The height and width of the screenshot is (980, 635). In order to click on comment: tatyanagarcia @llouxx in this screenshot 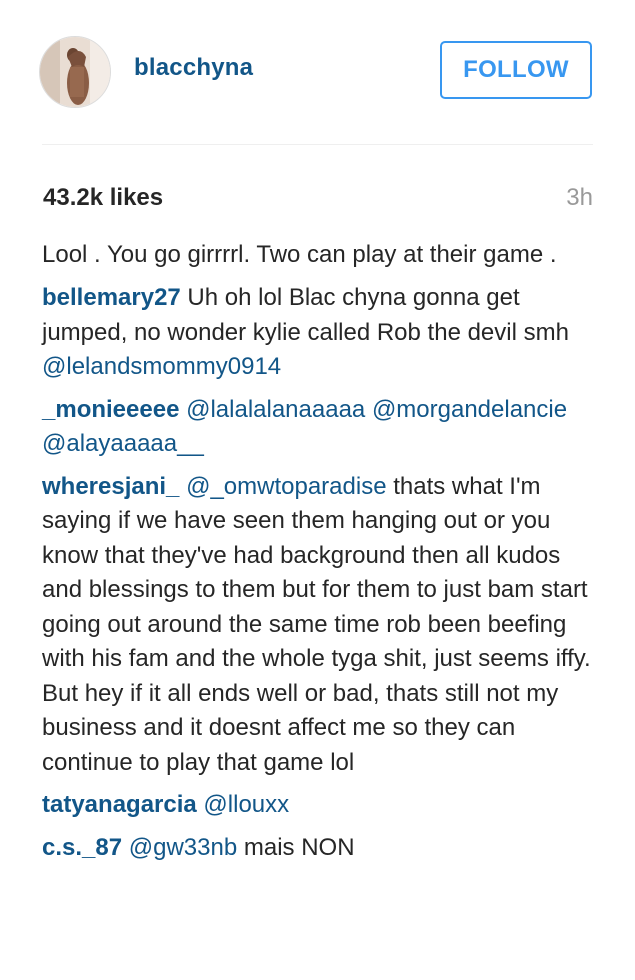, I will do `click(318, 805)`.